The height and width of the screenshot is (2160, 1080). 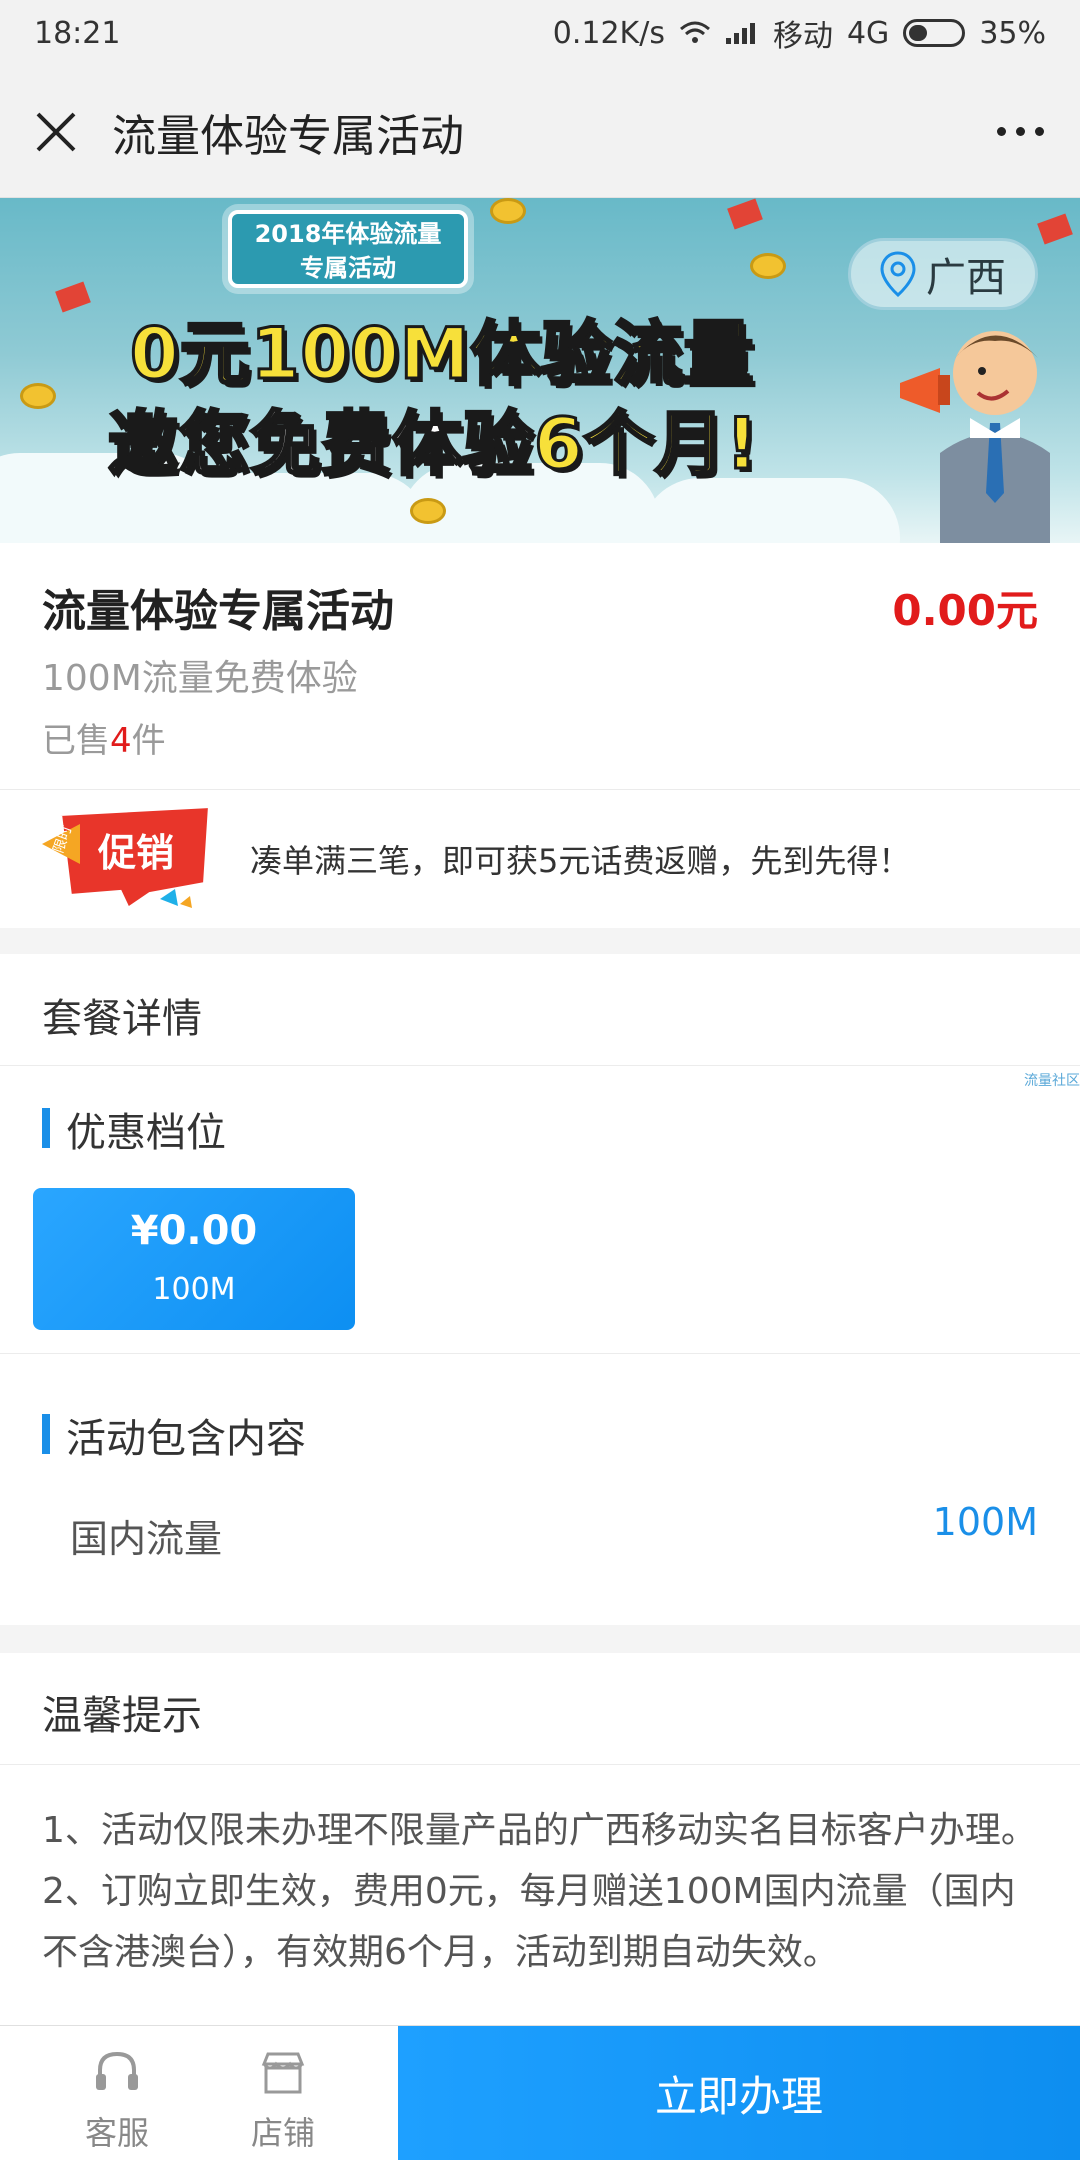 I want to click on signal-icon, so click(x=742, y=33).